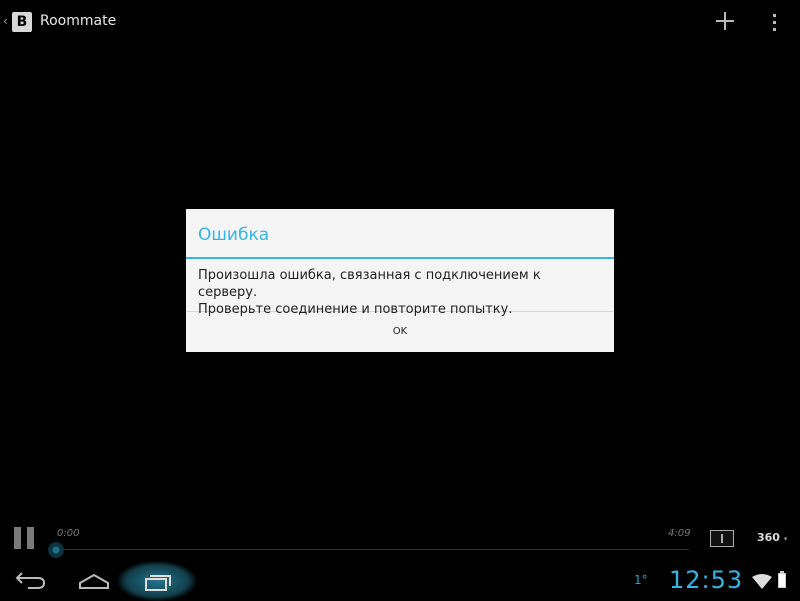 The image size is (800, 601). Describe the element at coordinates (722, 538) in the screenshot. I see `fit-screen-icon` at that location.